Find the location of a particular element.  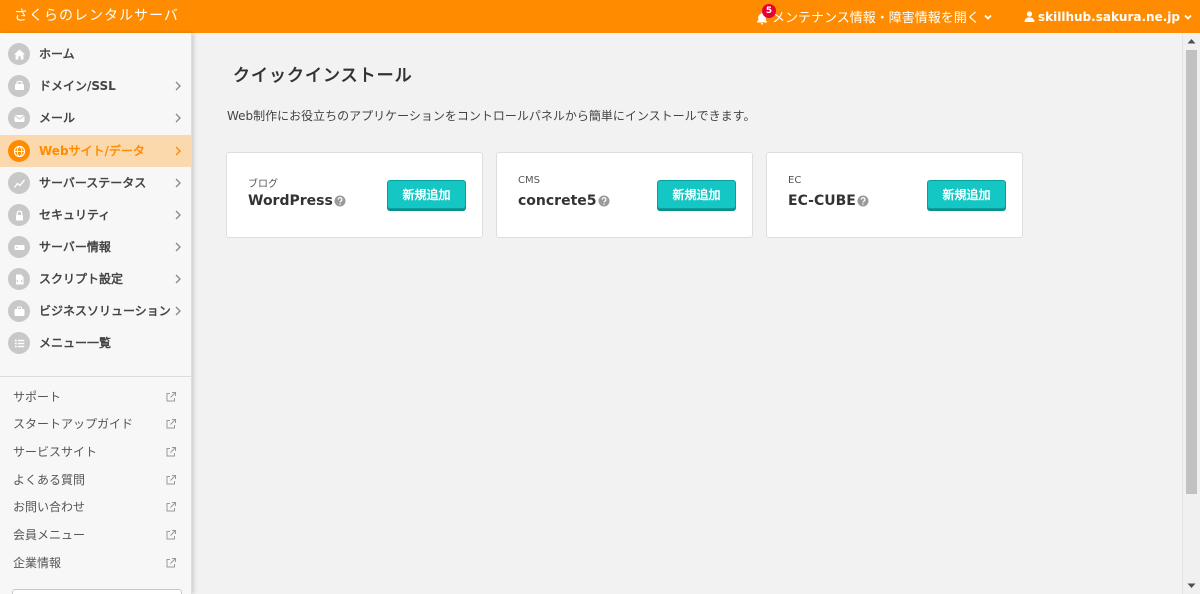

sidebar-item-label: ビジネスソリューション is located at coordinates (105, 311).